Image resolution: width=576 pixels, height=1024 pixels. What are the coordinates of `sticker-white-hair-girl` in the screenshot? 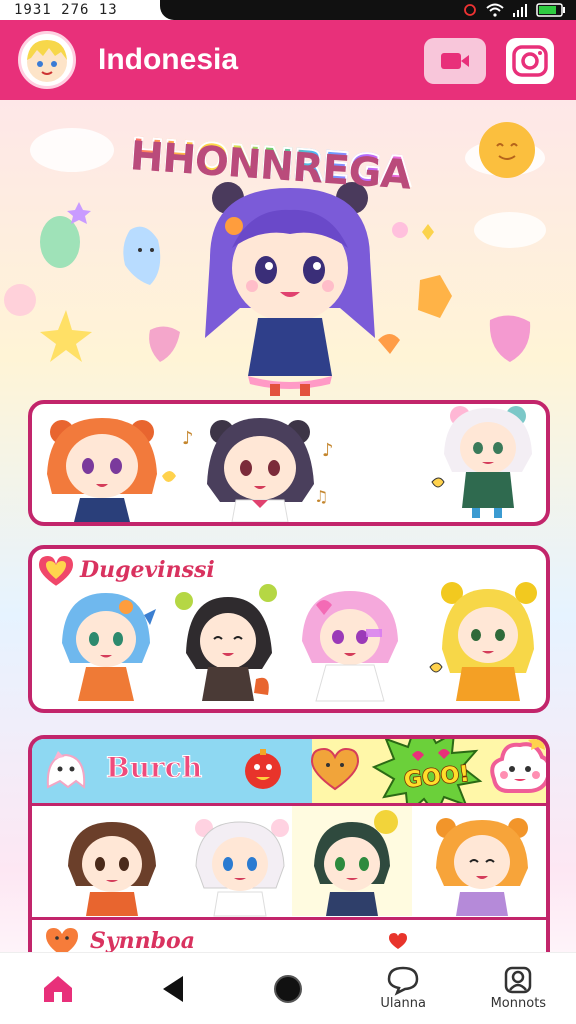 It's located at (242, 868).